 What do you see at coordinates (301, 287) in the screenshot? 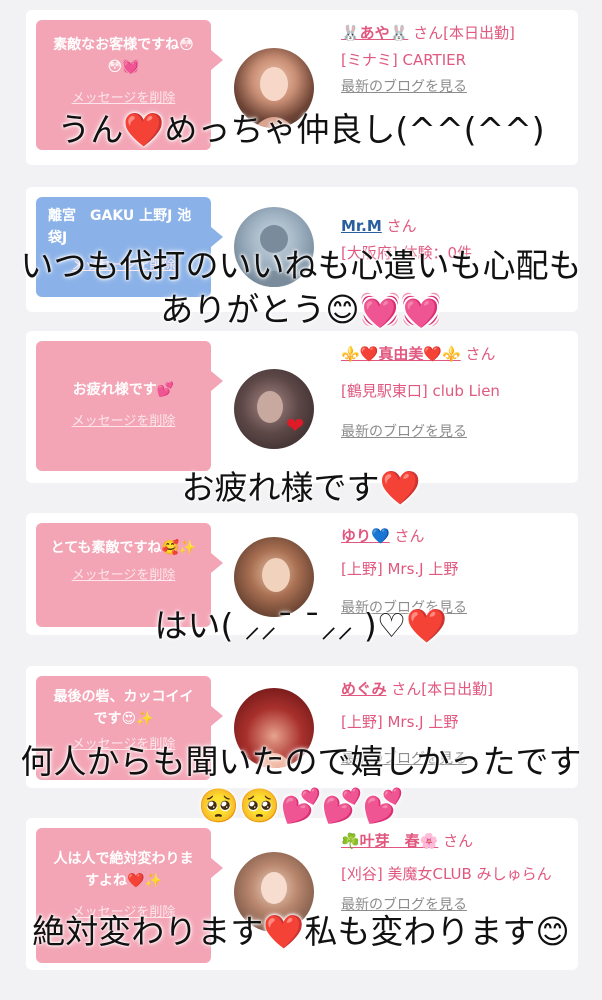
I see `reply-caption: いつも代打のいいねも心遣いも心配もありがとう😊💓💓` at bounding box center [301, 287].